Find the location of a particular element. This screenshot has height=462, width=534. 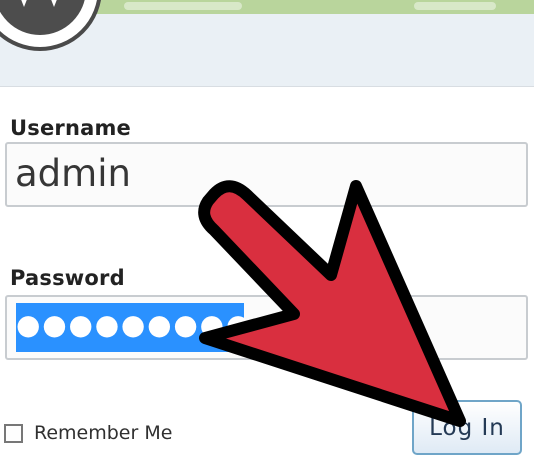

password-field: ●●●●●●●●● is located at coordinates (266, 327).